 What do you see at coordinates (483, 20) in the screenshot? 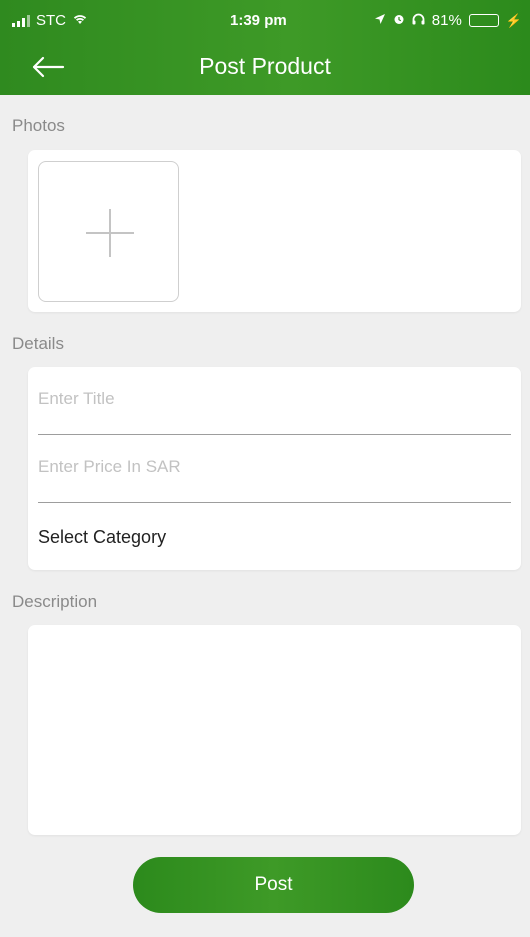
I see `battery-icon` at bounding box center [483, 20].